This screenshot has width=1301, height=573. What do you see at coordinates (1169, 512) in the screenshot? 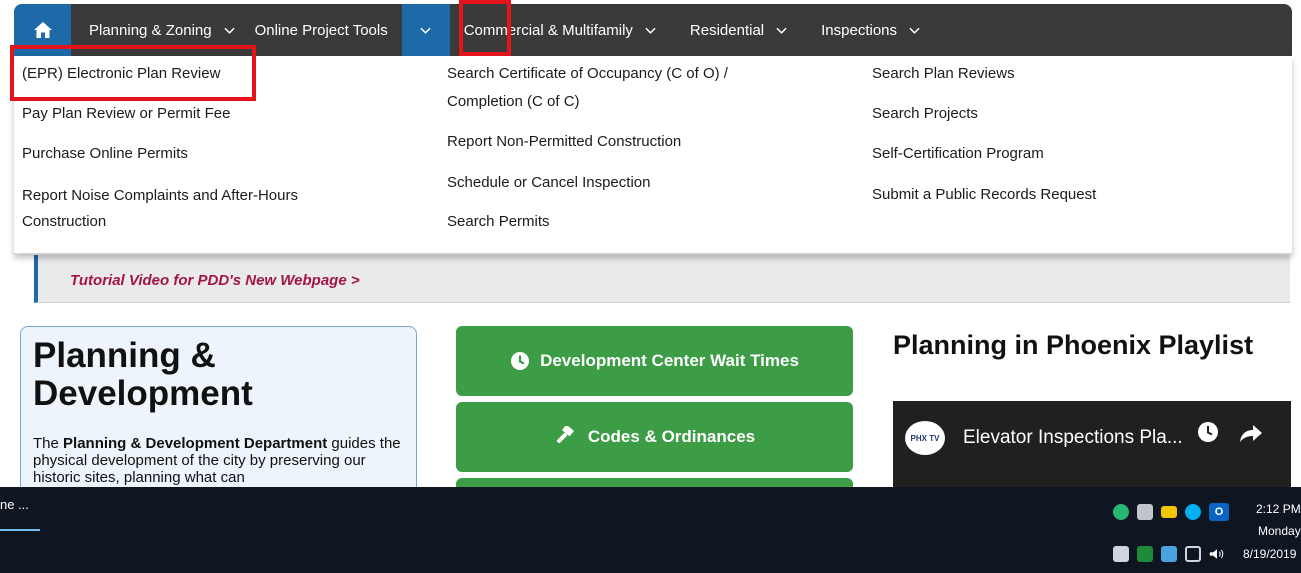
I see `mail-icon` at bounding box center [1169, 512].